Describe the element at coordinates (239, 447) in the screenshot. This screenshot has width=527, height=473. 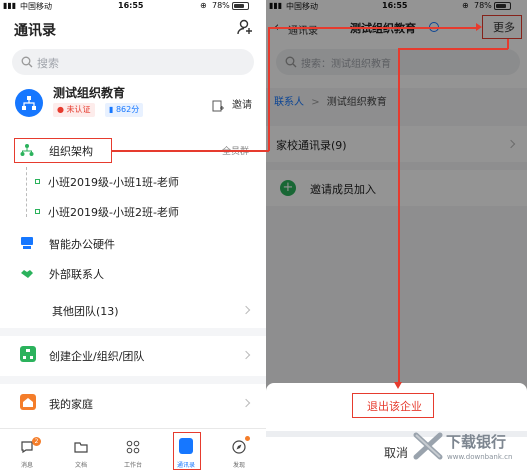
I see `compass-icon` at that location.